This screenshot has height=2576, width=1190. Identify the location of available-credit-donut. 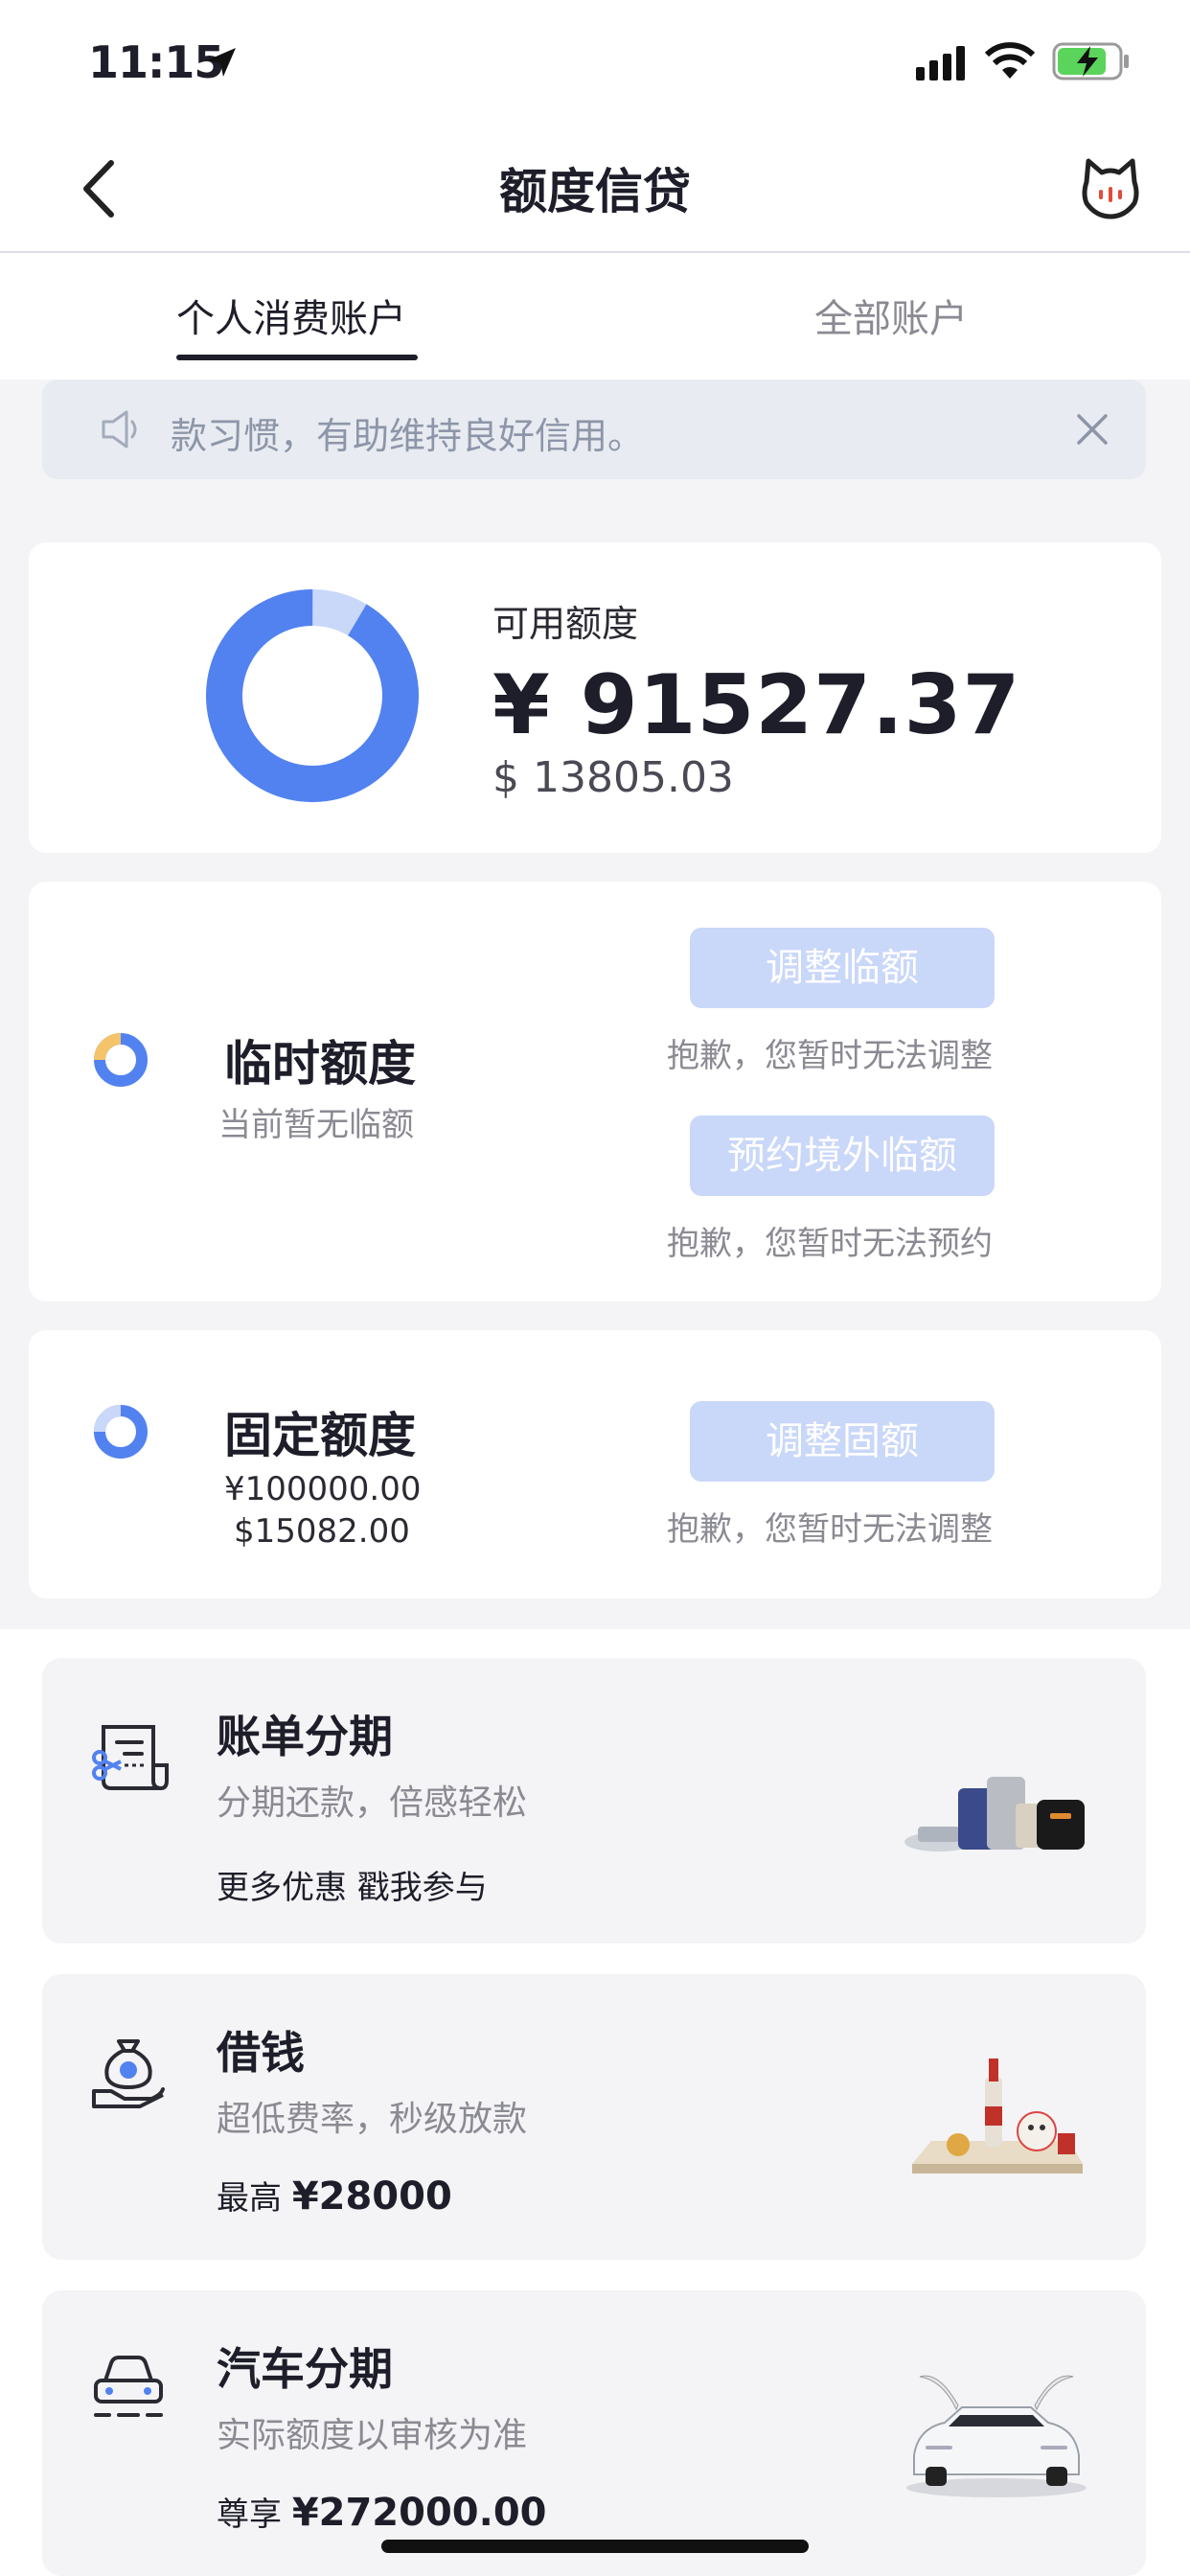
(312, 695).